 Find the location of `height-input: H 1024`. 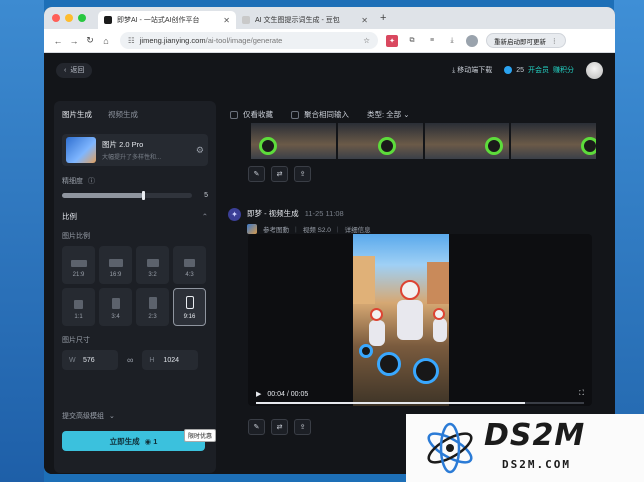

height-input: H 1024 is located at coordinates (170, 360).